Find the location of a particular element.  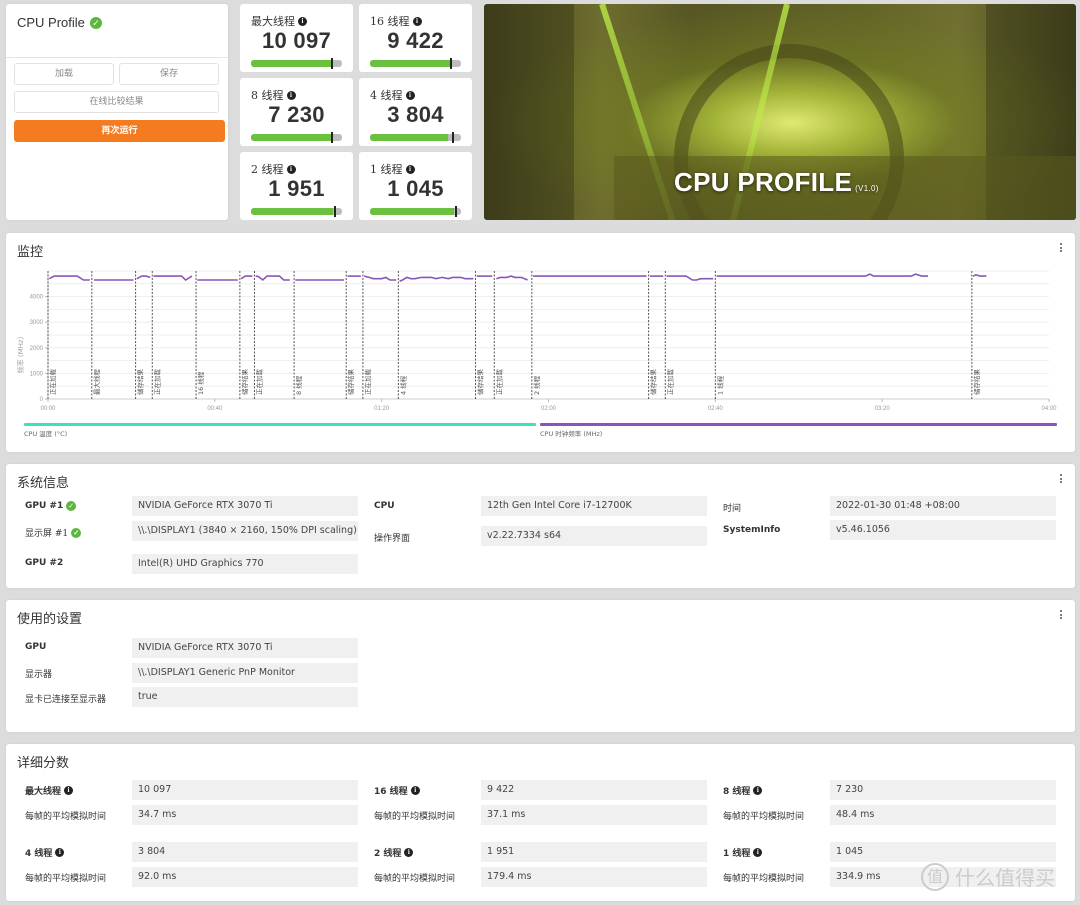

detail-score-label: 4 线程 i is located at coordinates (45, 852).